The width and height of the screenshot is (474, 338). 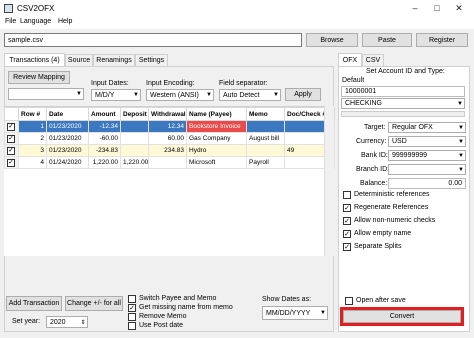 I want to click on col-header-name: Name (Payee), so click(x=216, y=114).